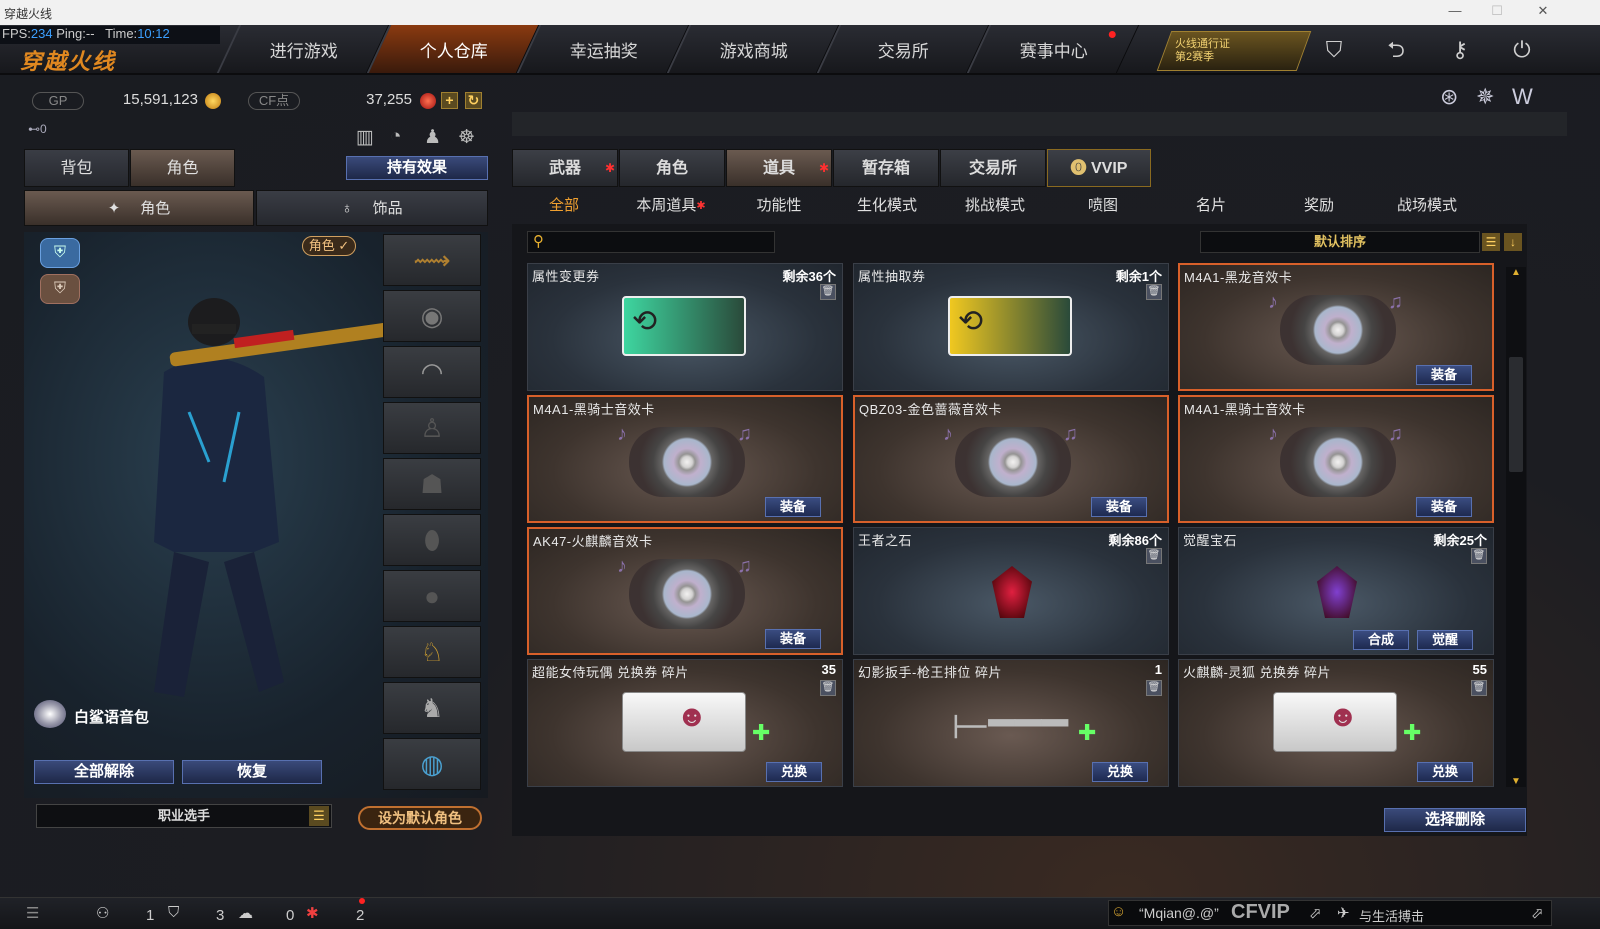 The height and width of the screenshot is (929, 1600). I want to click on sort-down-icon: ↓, so click(1513, 242).